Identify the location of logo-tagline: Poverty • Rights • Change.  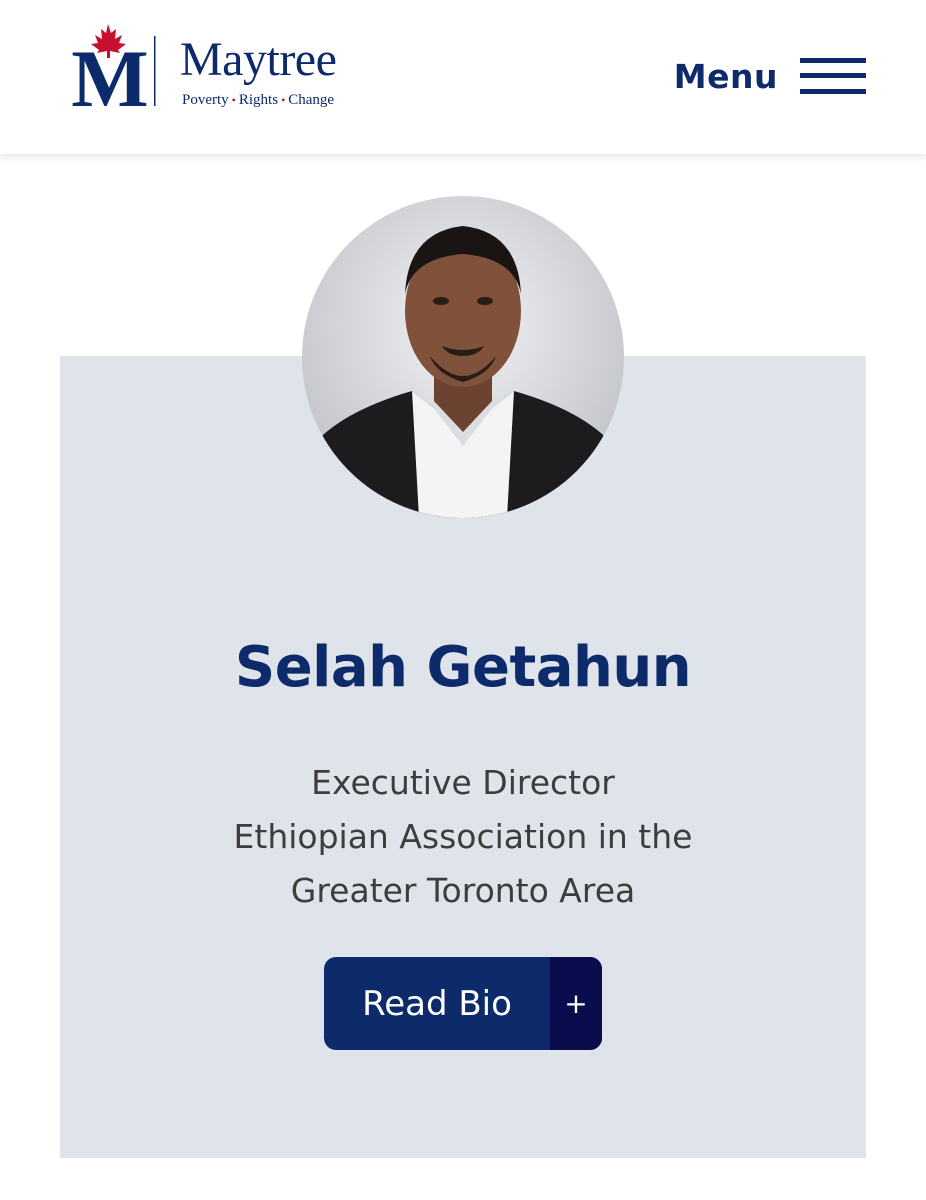
(258, 100).